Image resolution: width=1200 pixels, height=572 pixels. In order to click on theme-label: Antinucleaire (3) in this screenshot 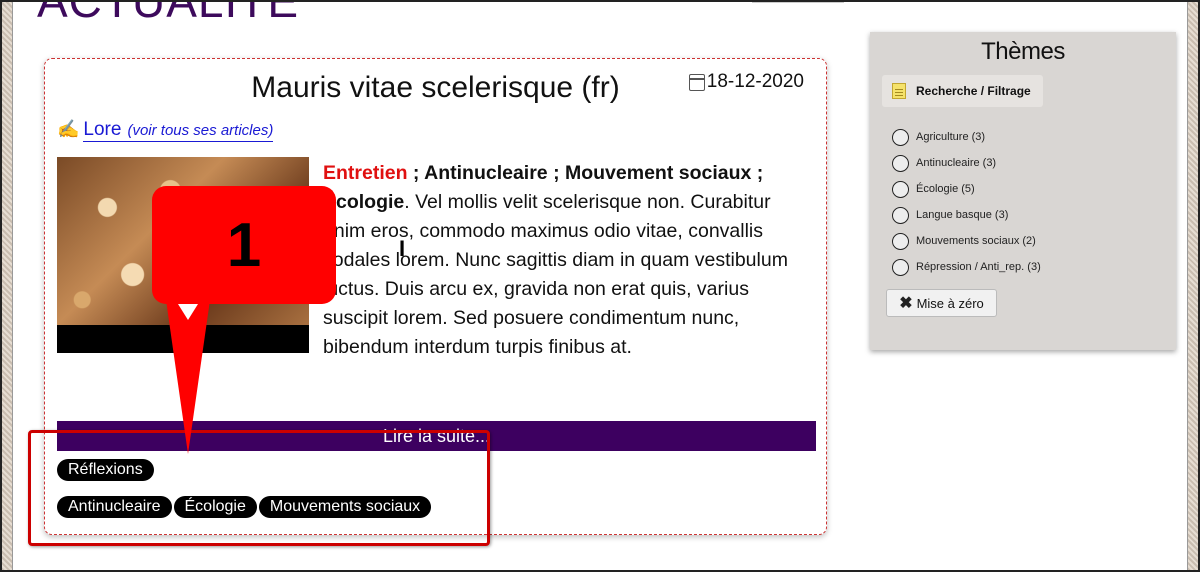, I will do `click(956, 163)`.